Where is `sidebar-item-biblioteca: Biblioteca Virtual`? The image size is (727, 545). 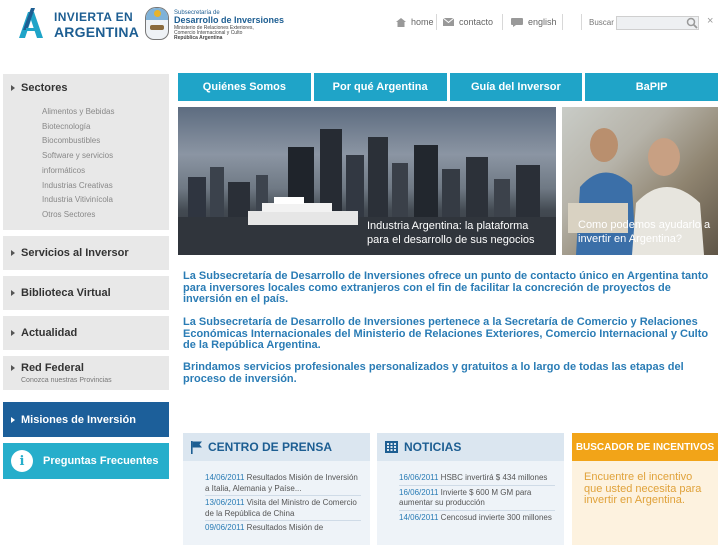
sidebar-item-biblioteca: Biblioteca Virtual is located at coordinates (86, 293).